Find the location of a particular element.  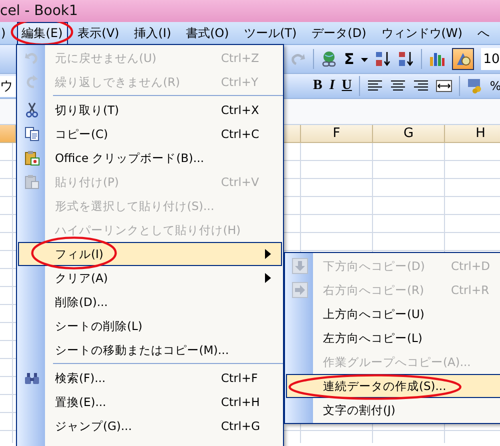

menu-bar-item: ツール(T) is located at coordinates (270, 33).